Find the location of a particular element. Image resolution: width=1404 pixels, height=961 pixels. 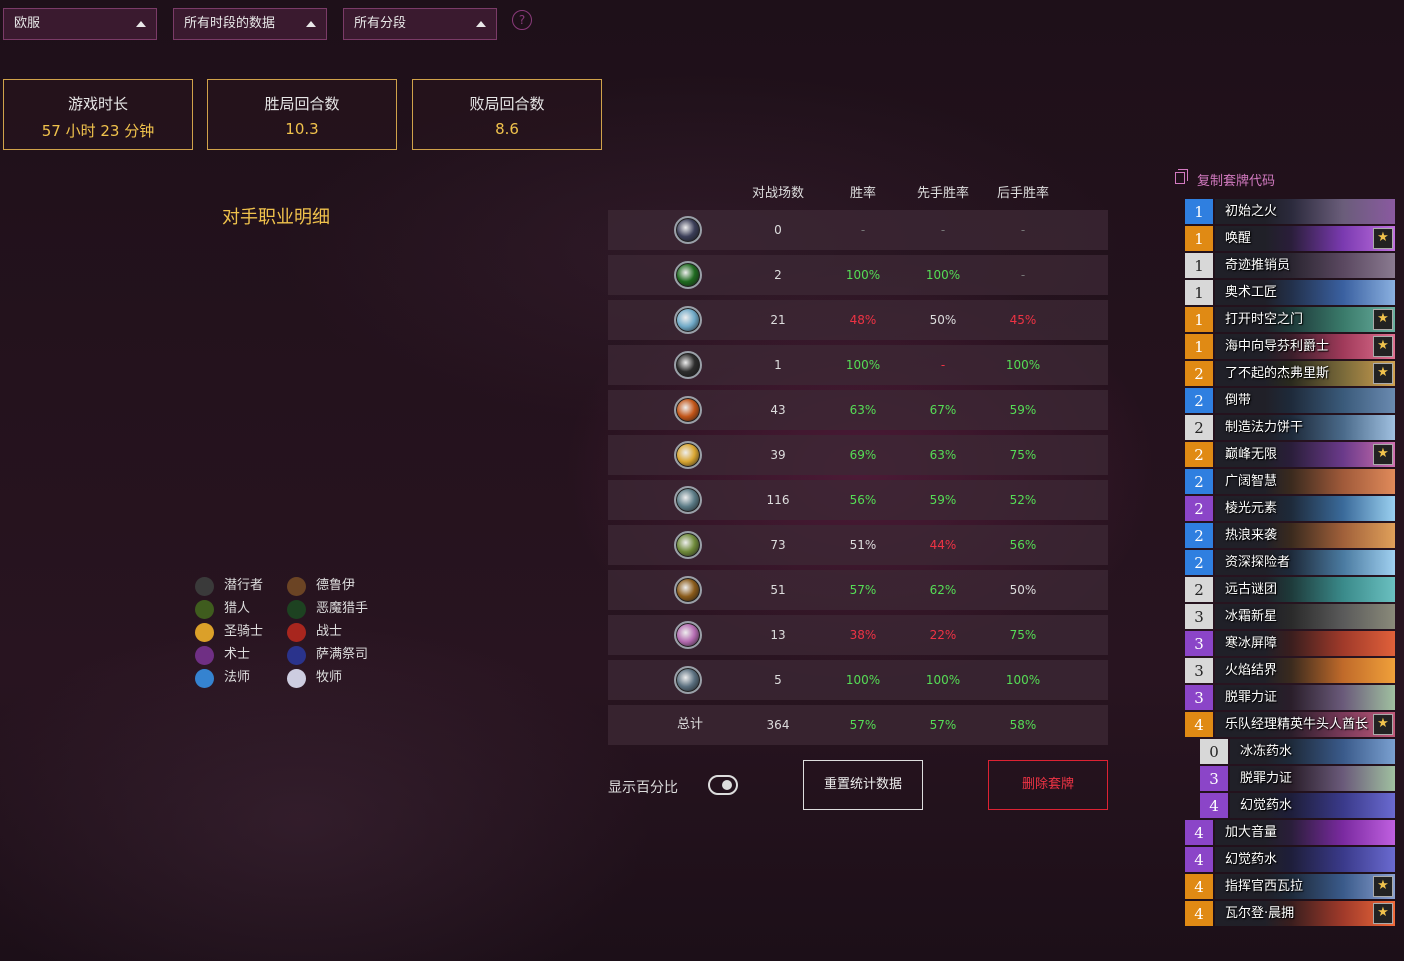

deck-card: 2 远古谜团 is located at coordinates (1290, 589).